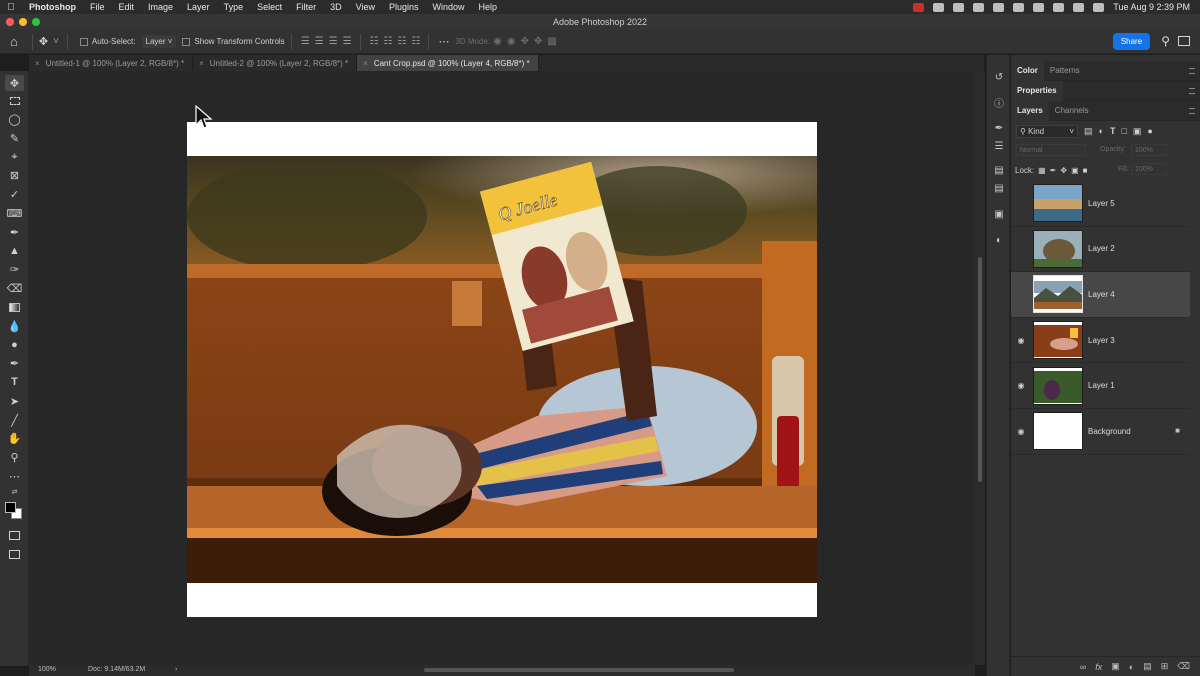 This screenshot has height=676, width=1200. Describe the element at coordinates (443, 41) in the screenshot. I see `more-options-icon: ⋯` at that location.